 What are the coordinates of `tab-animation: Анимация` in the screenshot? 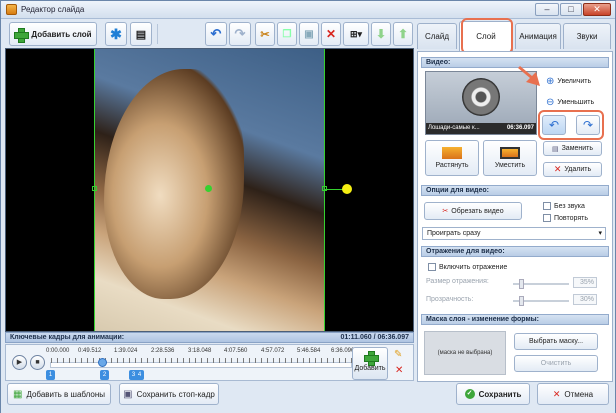 It's located at (538, 36).